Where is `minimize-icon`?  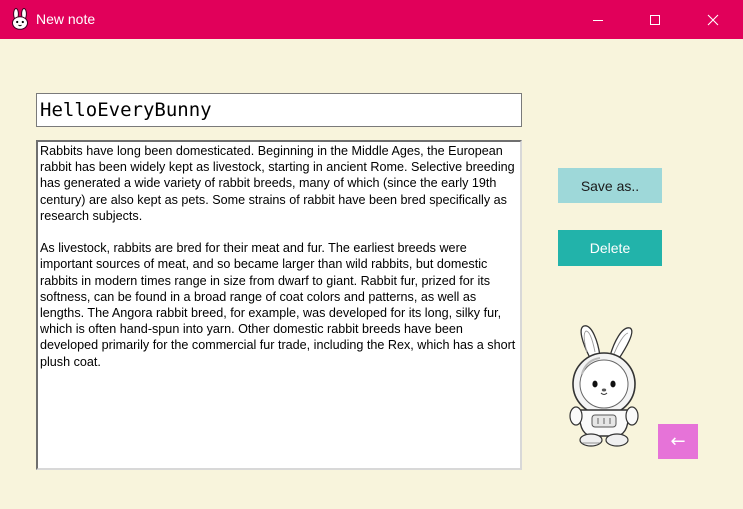
minimize-icon is located at coordinates (598, 20).